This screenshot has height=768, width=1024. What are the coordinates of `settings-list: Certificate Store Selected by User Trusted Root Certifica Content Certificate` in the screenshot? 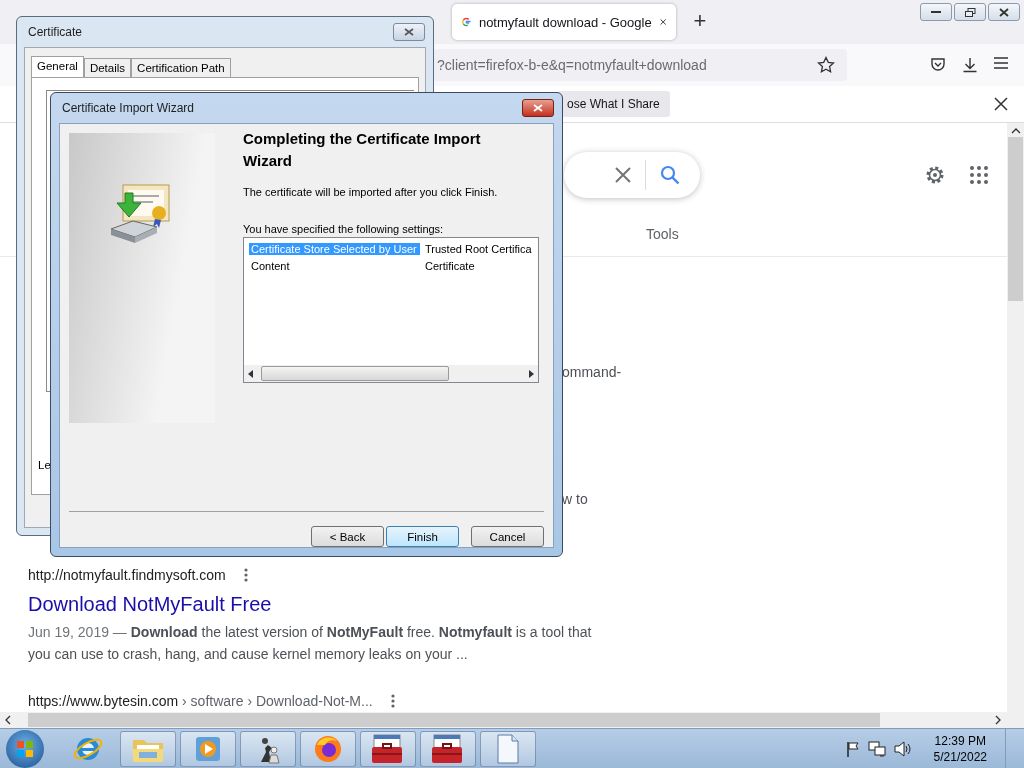 It's located at (391, 310).